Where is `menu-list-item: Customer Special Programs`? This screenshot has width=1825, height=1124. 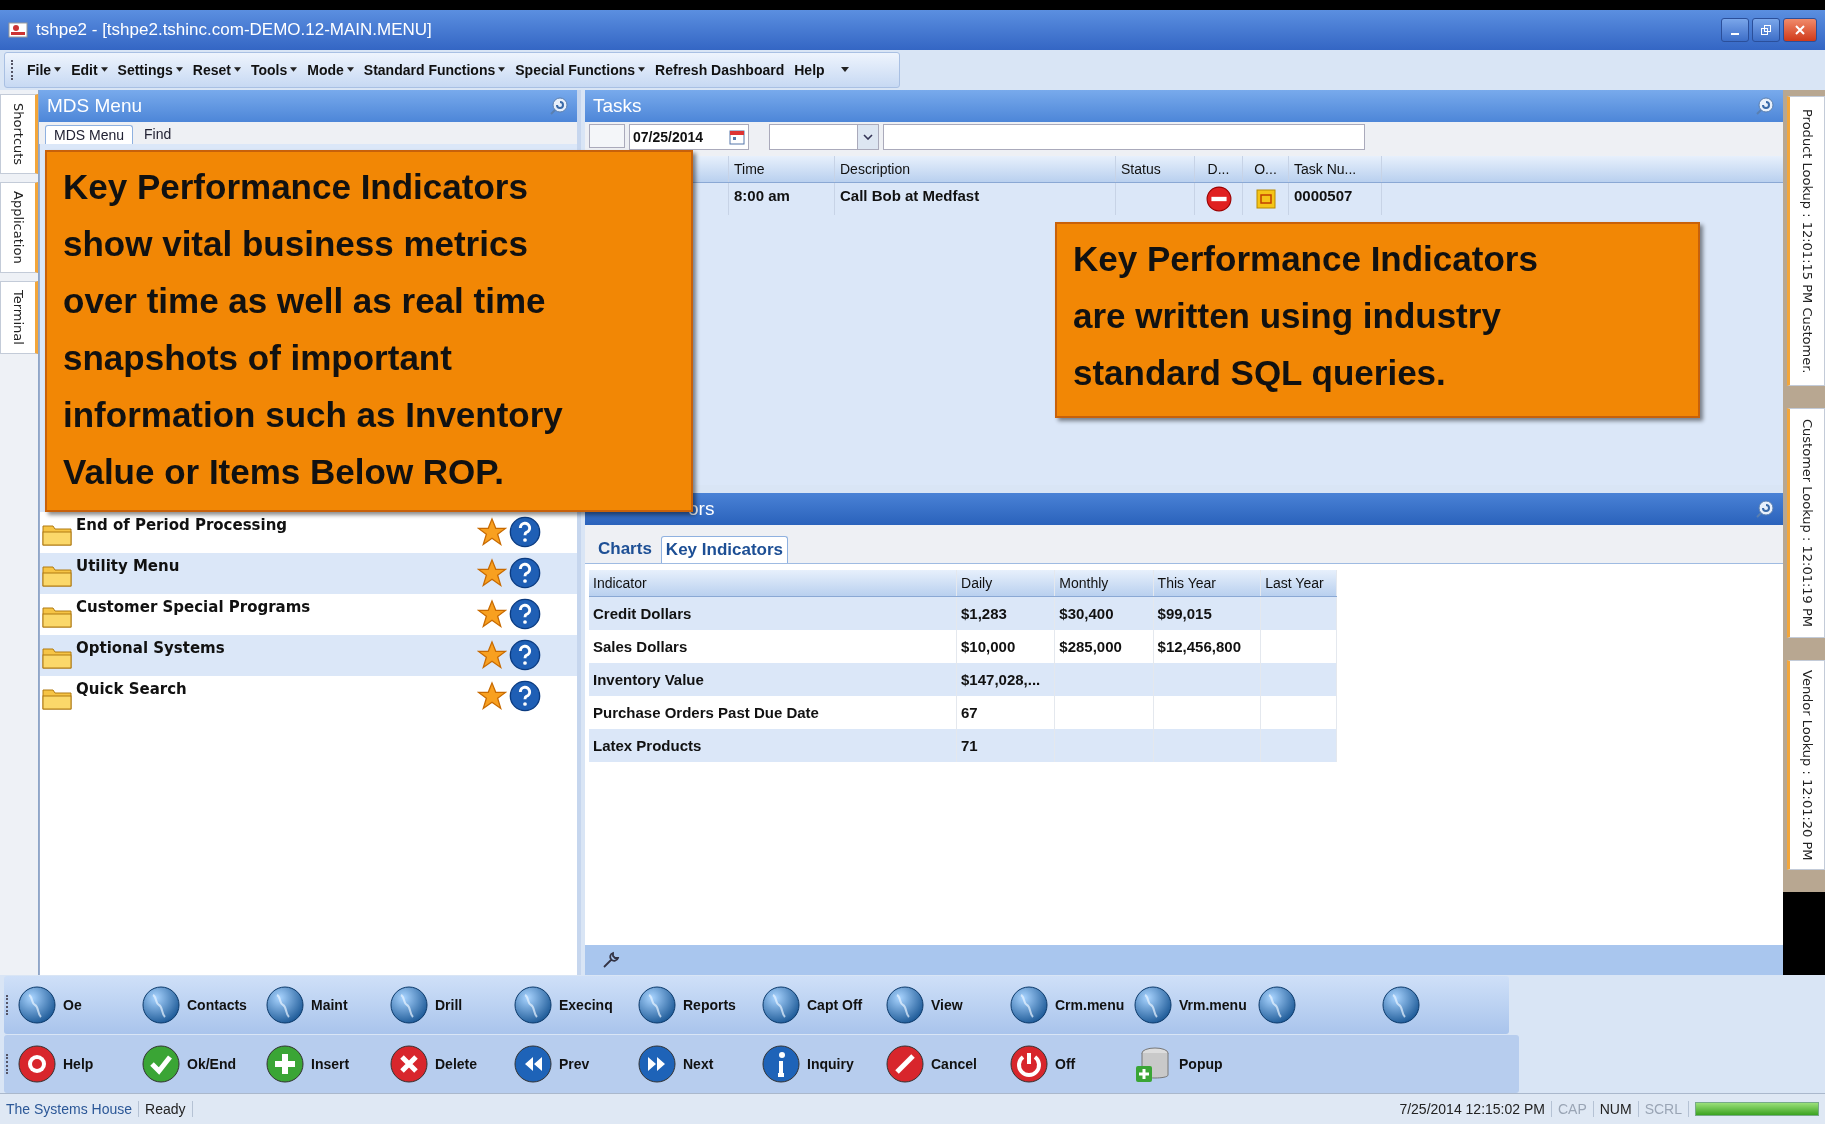
menu-list-item: Customer Special Programs is located at coordinates (258, 614).